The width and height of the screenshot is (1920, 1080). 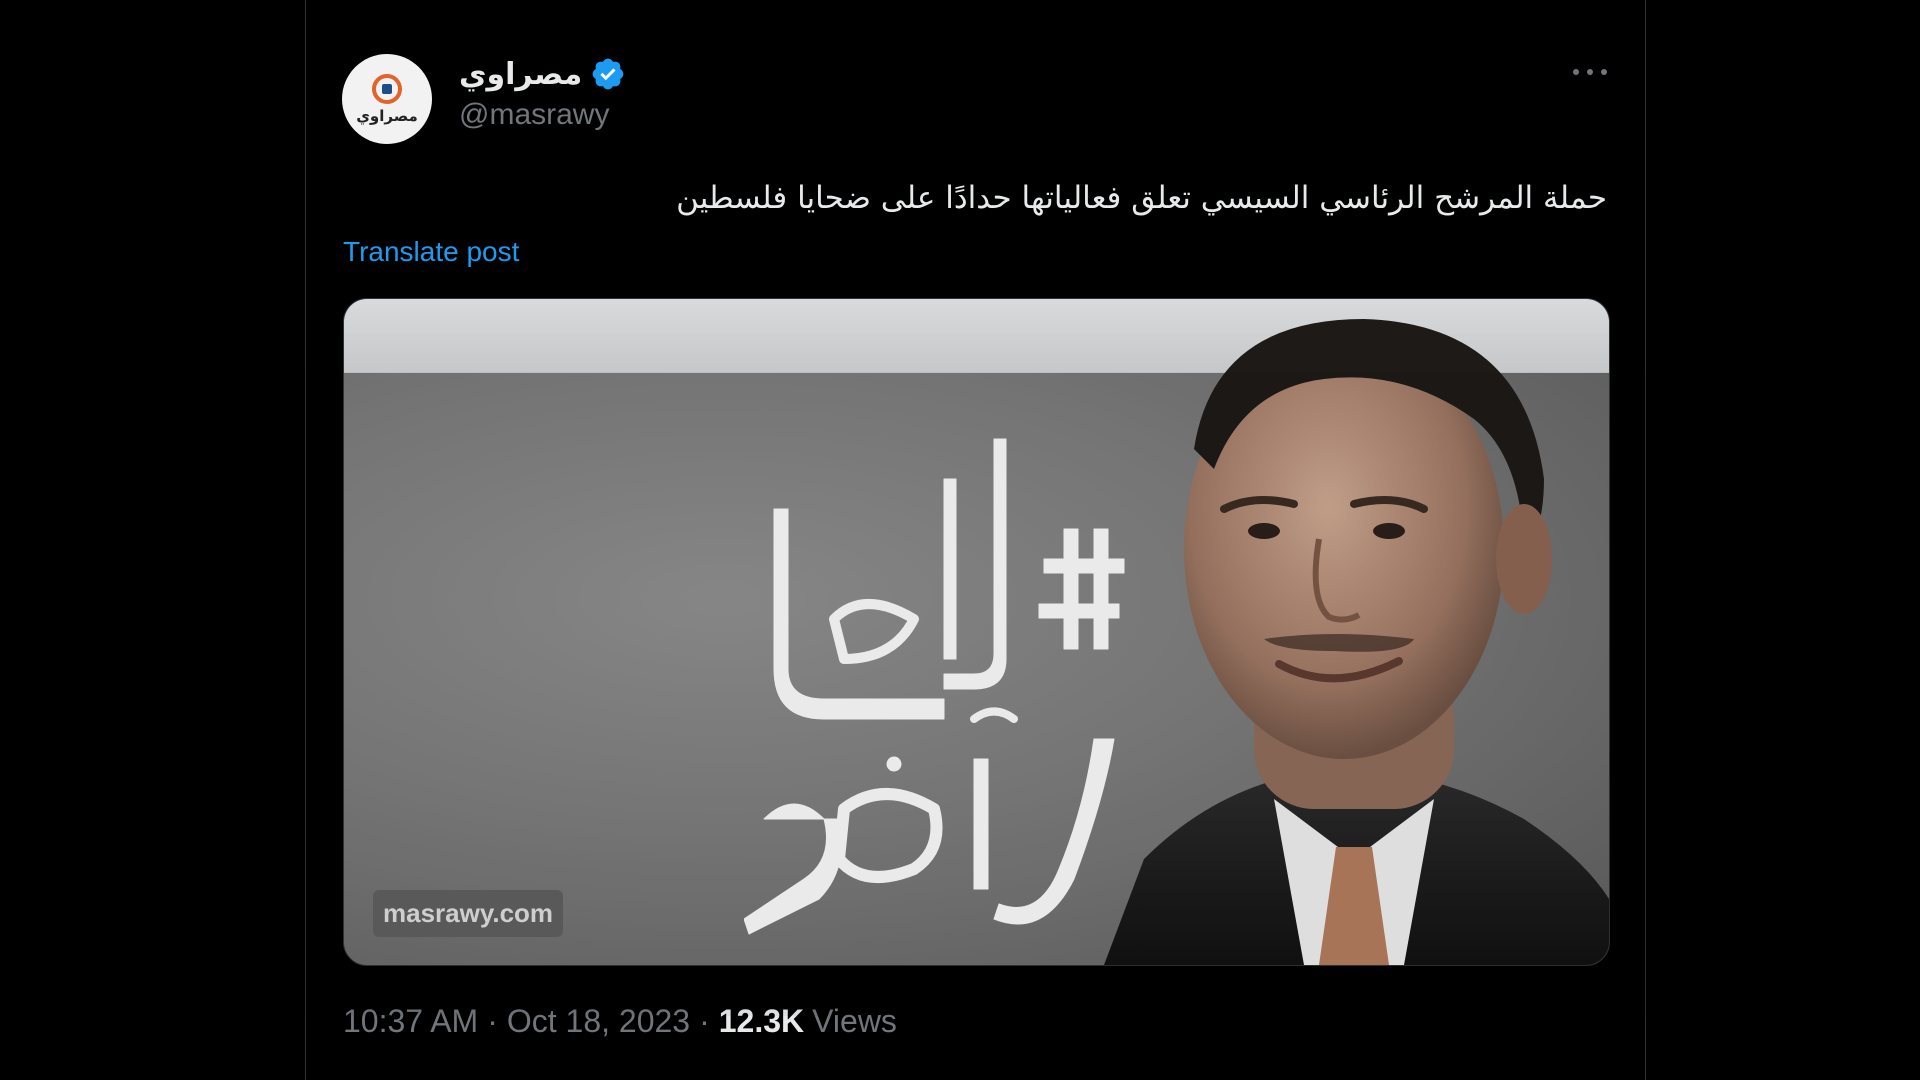 What do you see at coordinates (934, 686) in the screenshot?
I see `hashtag-calligraphy` at bounding box center [934, 686].